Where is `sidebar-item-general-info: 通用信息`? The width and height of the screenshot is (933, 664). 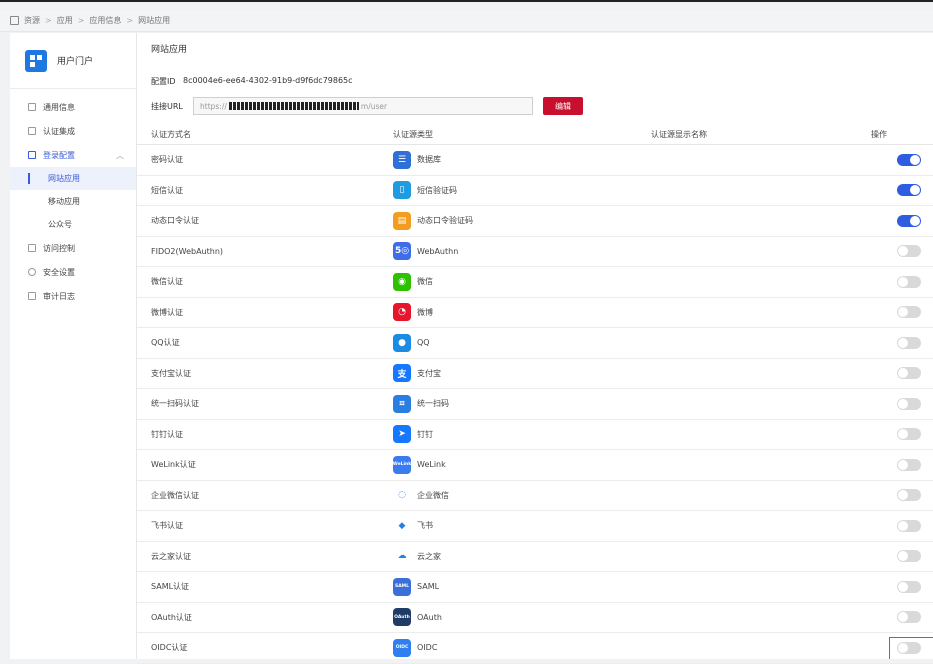
sidebar-item-general-info: 通用信息 is located at coordinates (73, 107).